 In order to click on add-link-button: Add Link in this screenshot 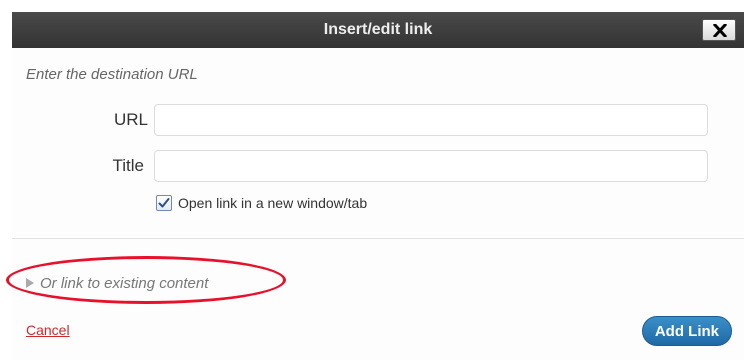, I will do `click(686, 331)`.